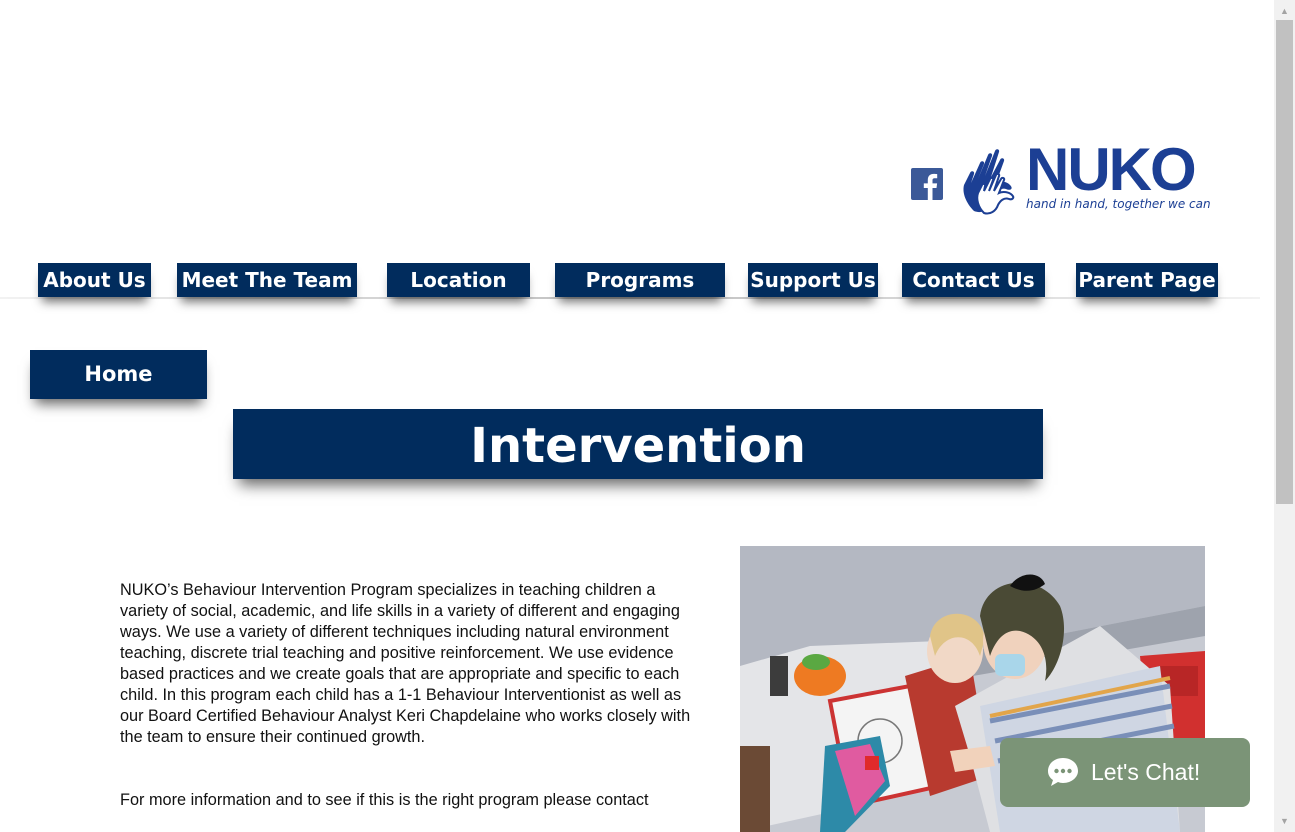 The image size is (1295, 832). I want to click on nav-parent-page: Parent Page, so click(1147, 280).